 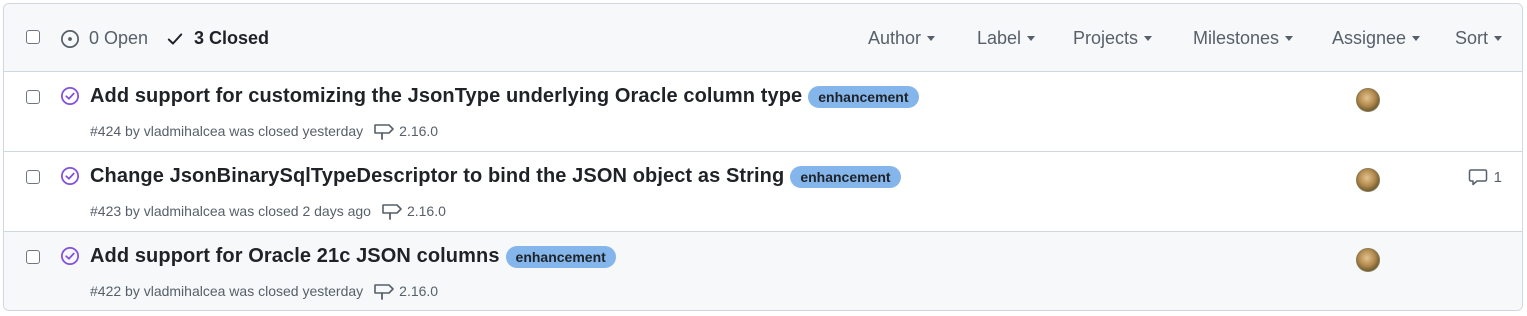 I want to click on assignee-filter: Assignee, so click(x=1376, y=38).